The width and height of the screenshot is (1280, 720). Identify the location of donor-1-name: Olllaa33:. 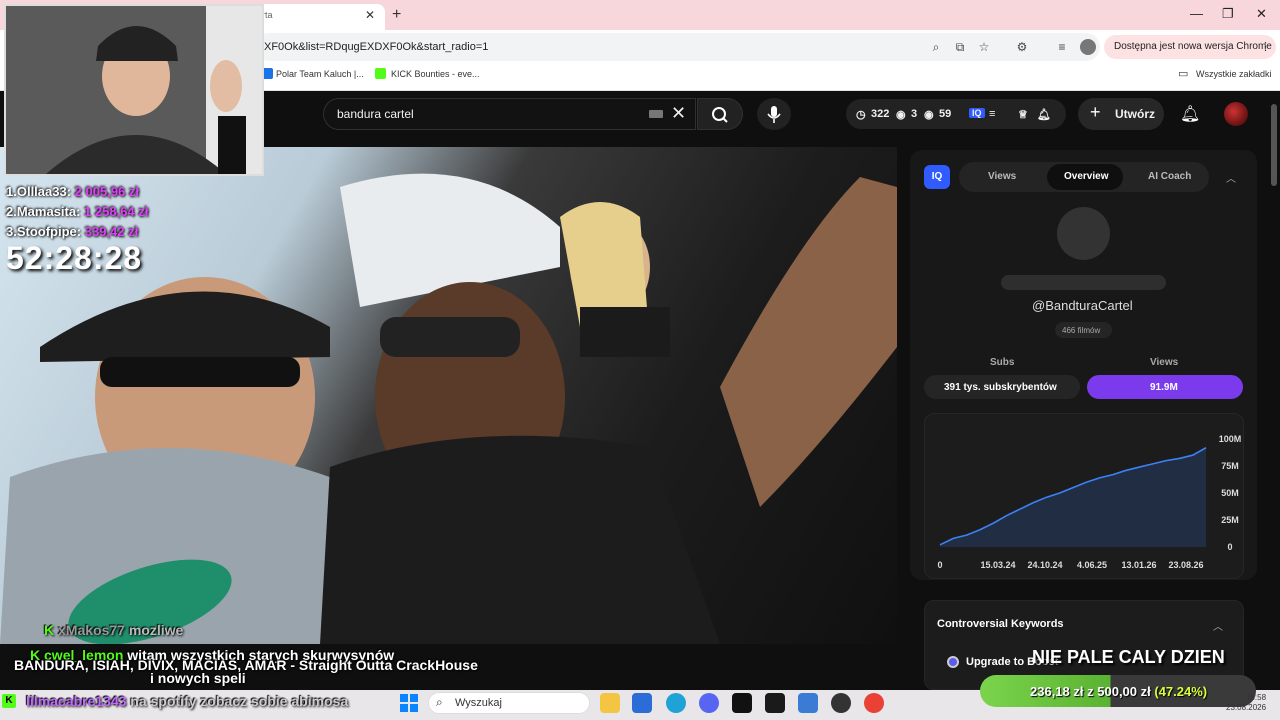
(44, 191).